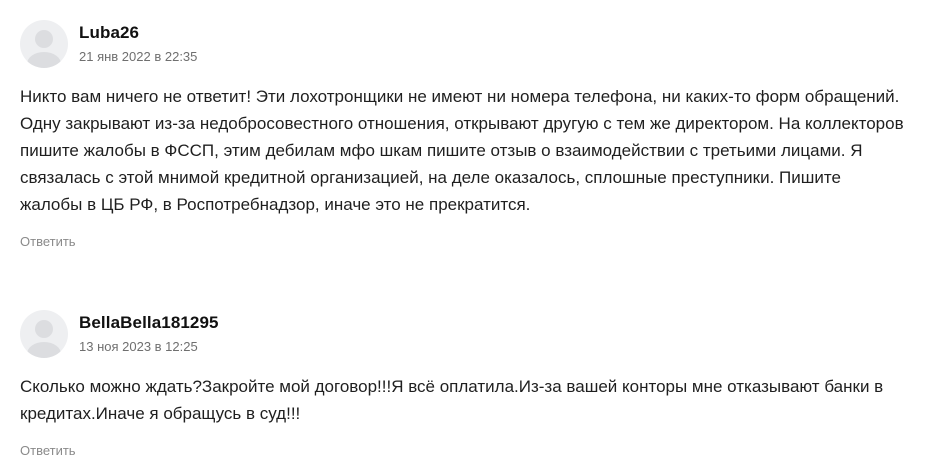  I want to click on comment-author: BellaBella181295, so click(149, 323).